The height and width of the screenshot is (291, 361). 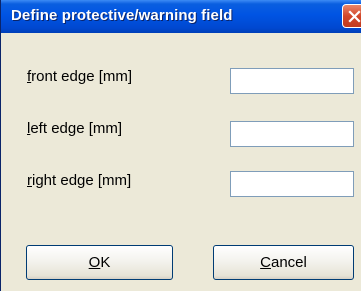 I want to click on front-edge-label-text: ront edge [mm], so click(x=82, y=76).